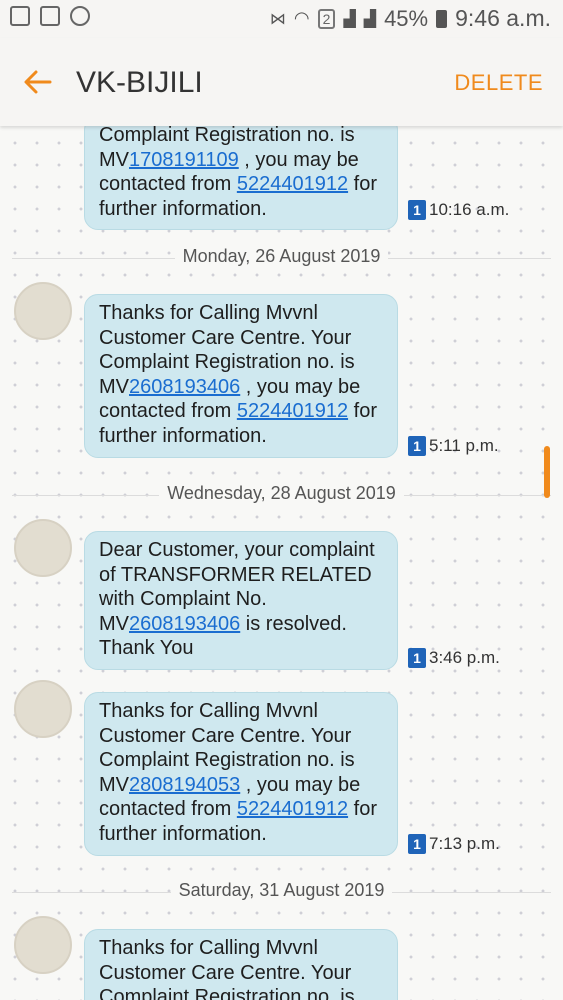  Describe the element at coordinates (38, 82) in the screenshot. I see `back-arrow-icon` at that location.